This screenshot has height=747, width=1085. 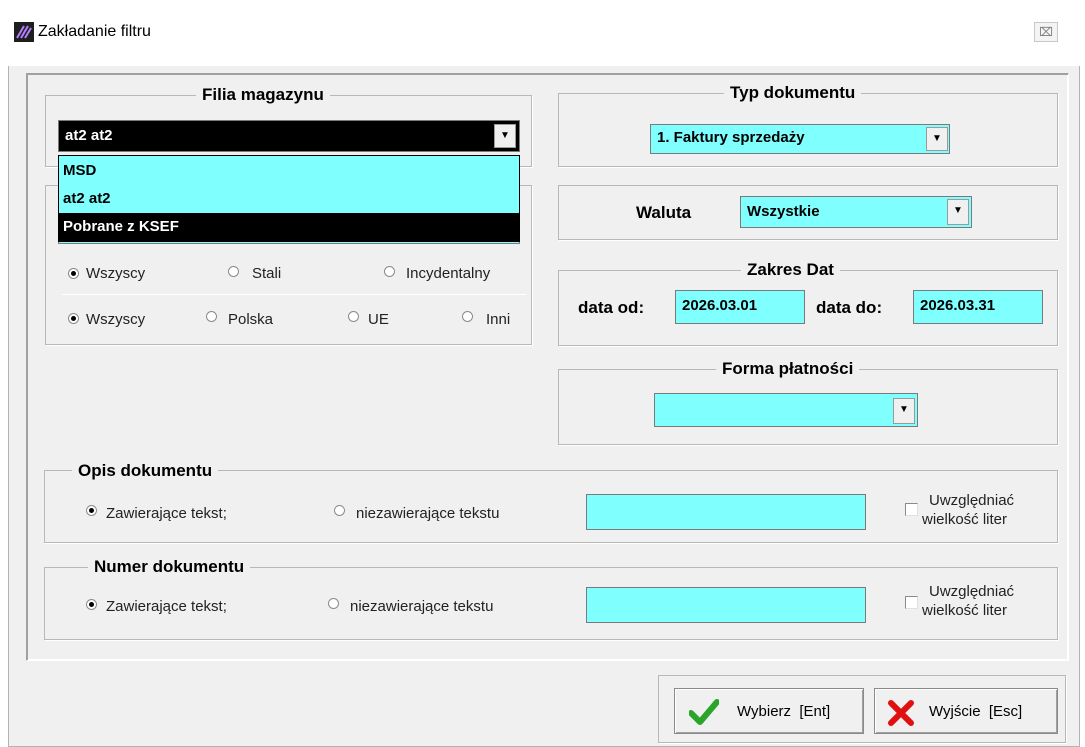 What do you see at coordinates (289, 227) in the screenshot?
I see `dropdown-option-ksef: Pobrane z KSEF` at bounding box center [289, 227].